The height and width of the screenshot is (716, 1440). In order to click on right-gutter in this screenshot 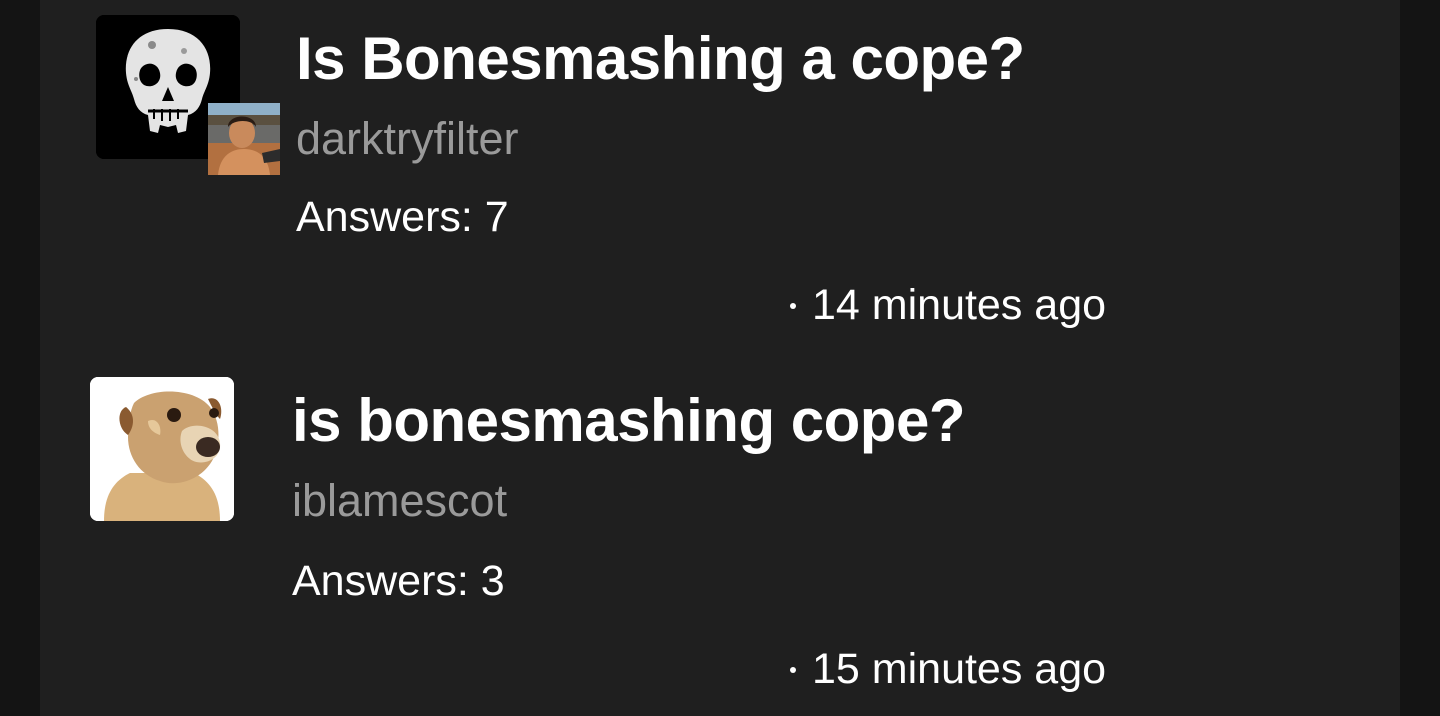, I will do `click(1420, 358)`.